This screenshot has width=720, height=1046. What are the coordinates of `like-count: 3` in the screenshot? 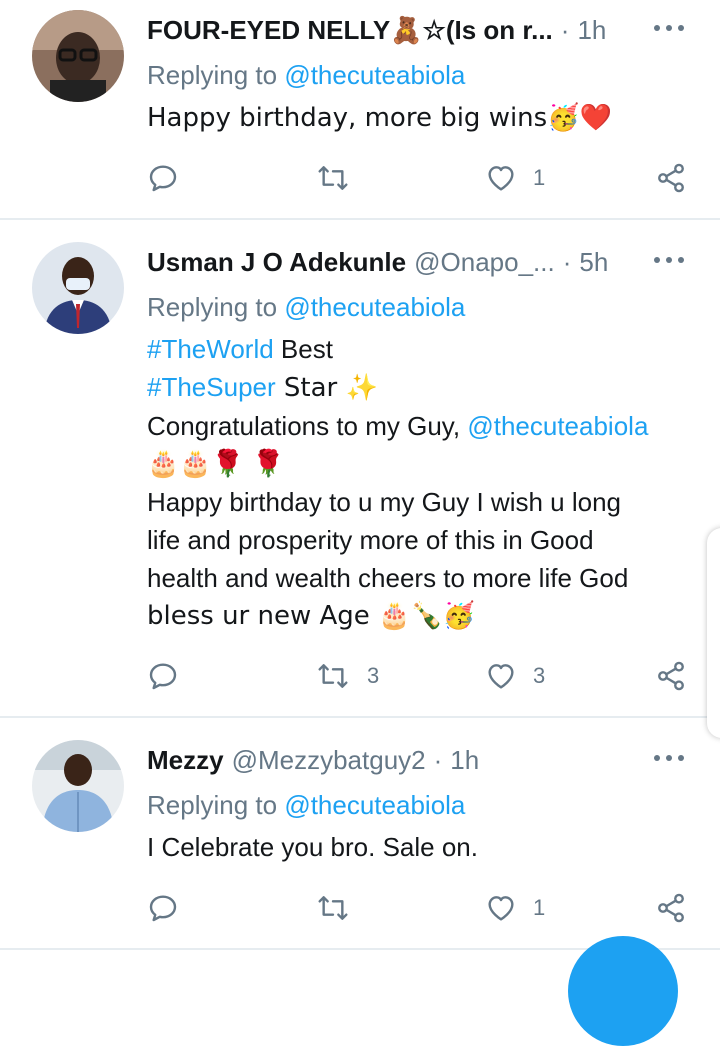 It's located at (539, 675).